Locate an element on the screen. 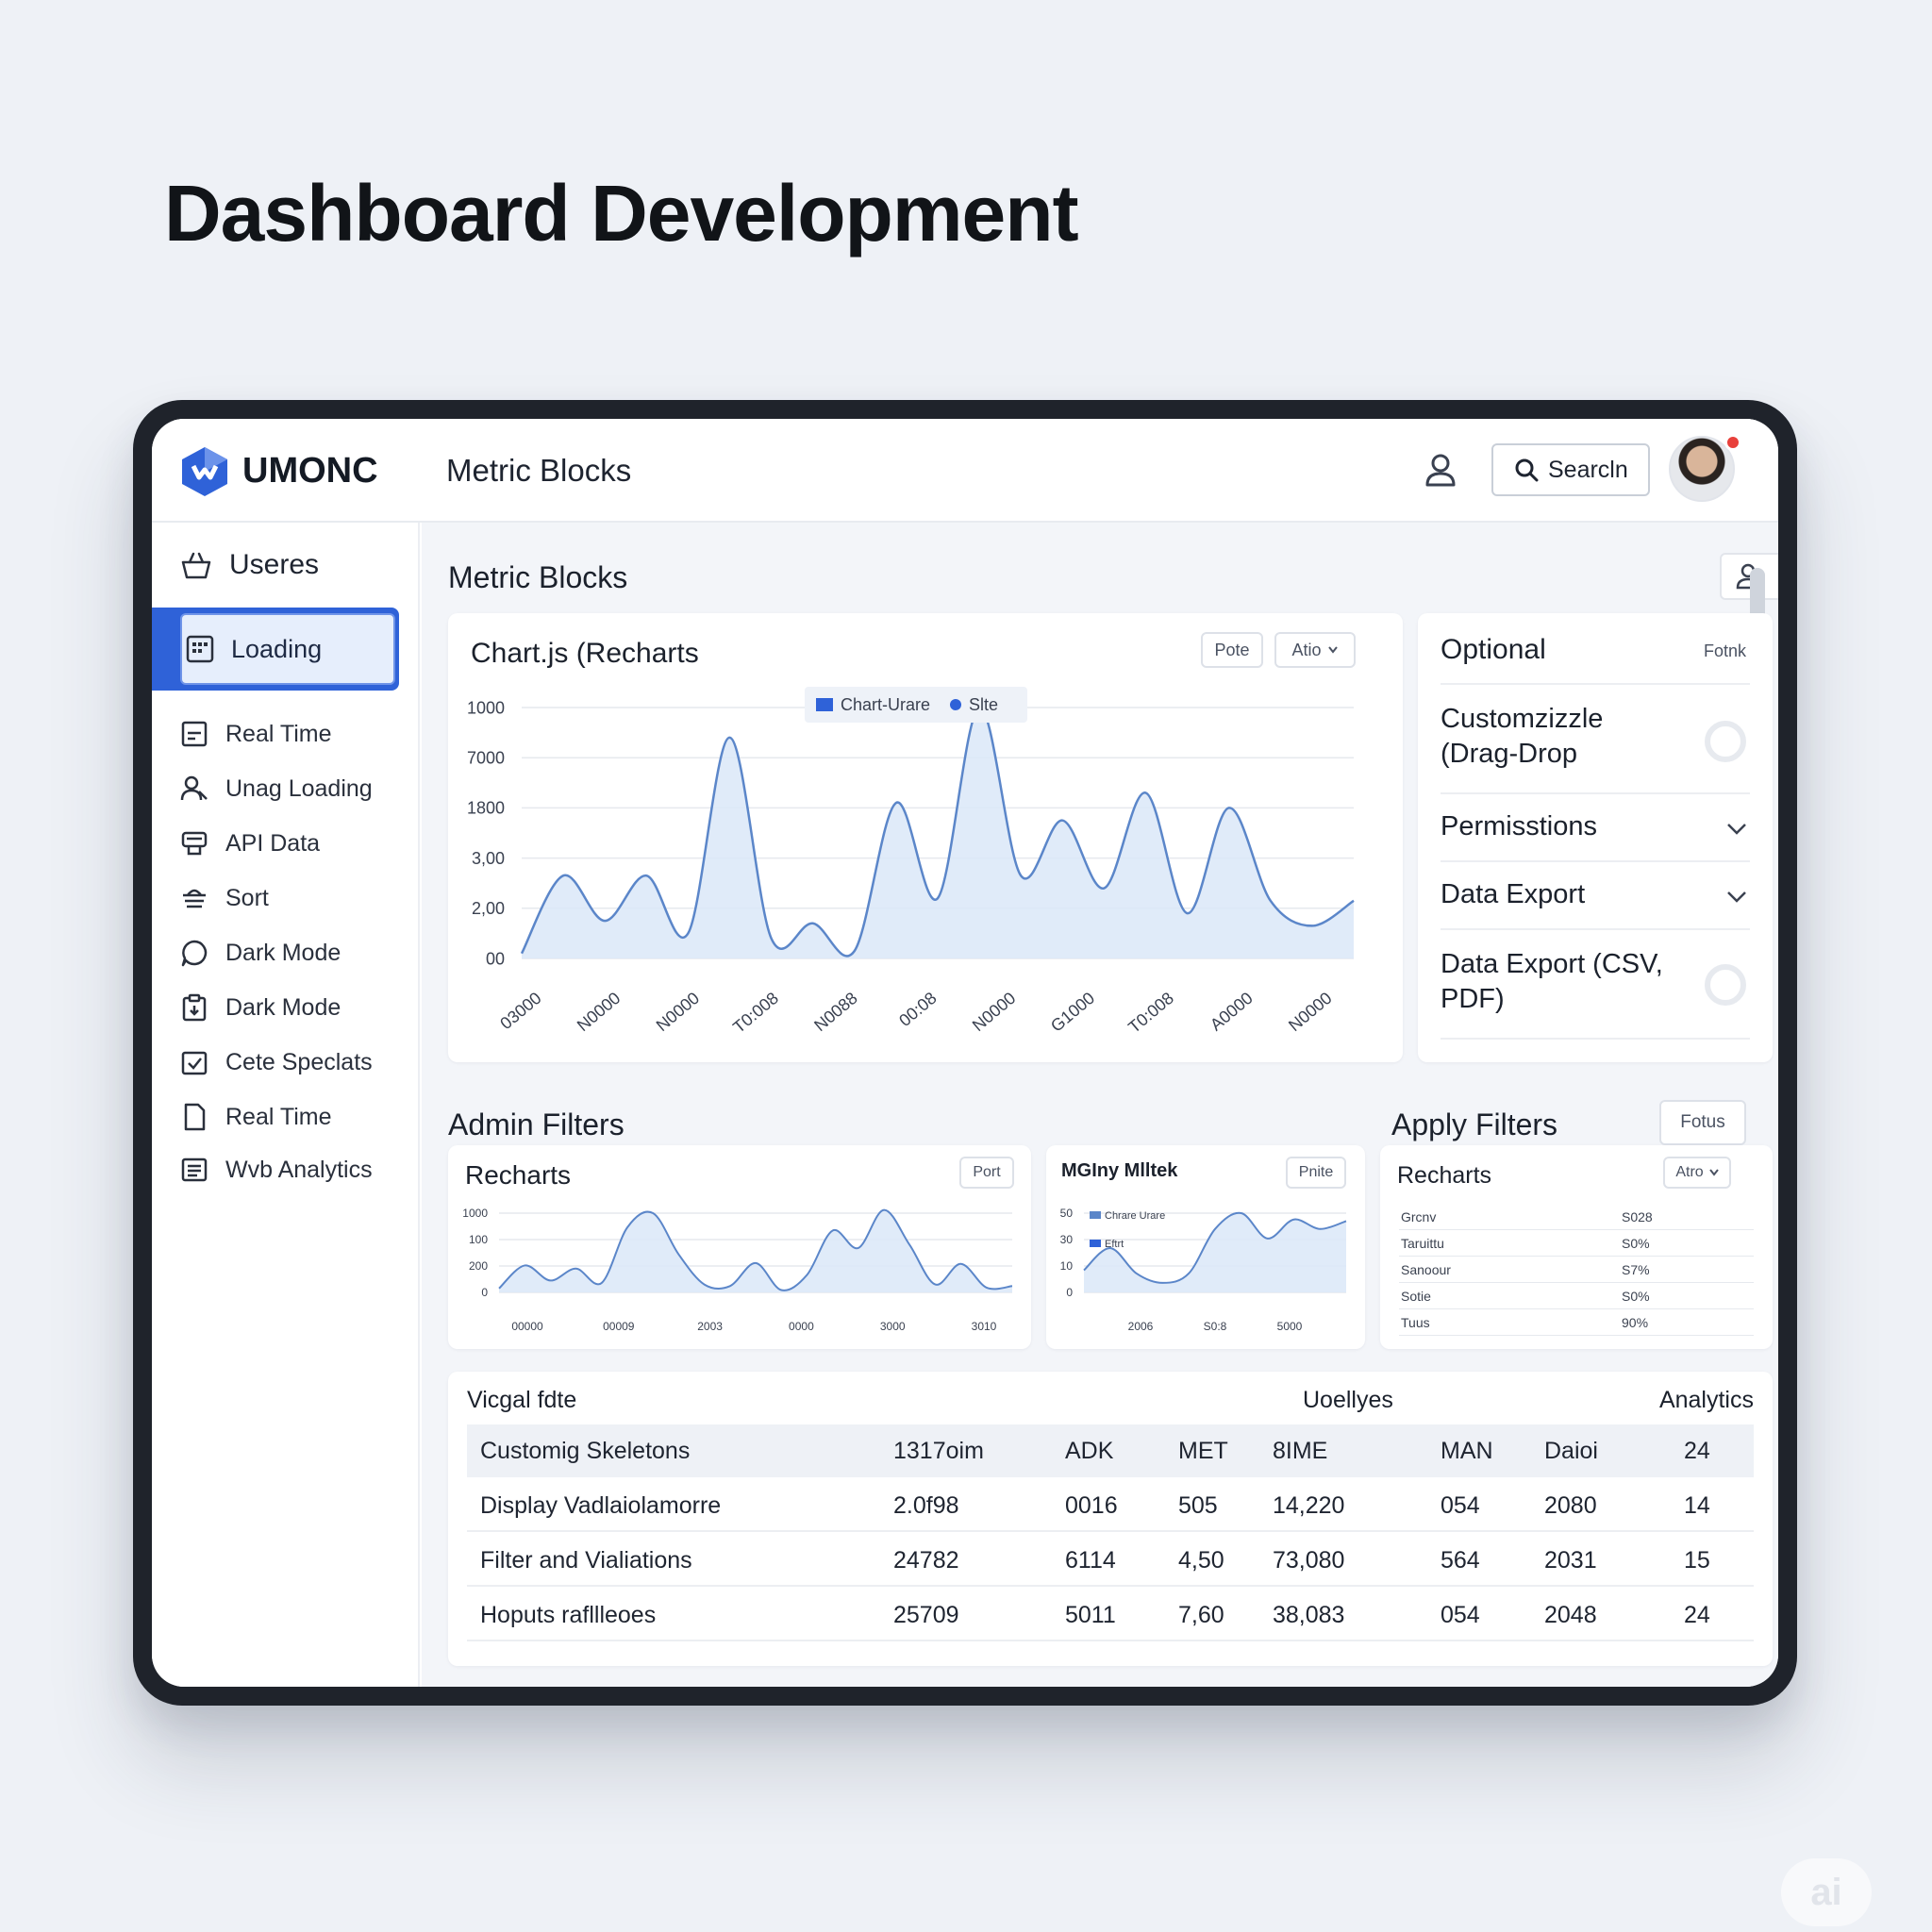 This screenshot has height=1932, width=1932. port-button: Port is located at coordinates (986, 1173).